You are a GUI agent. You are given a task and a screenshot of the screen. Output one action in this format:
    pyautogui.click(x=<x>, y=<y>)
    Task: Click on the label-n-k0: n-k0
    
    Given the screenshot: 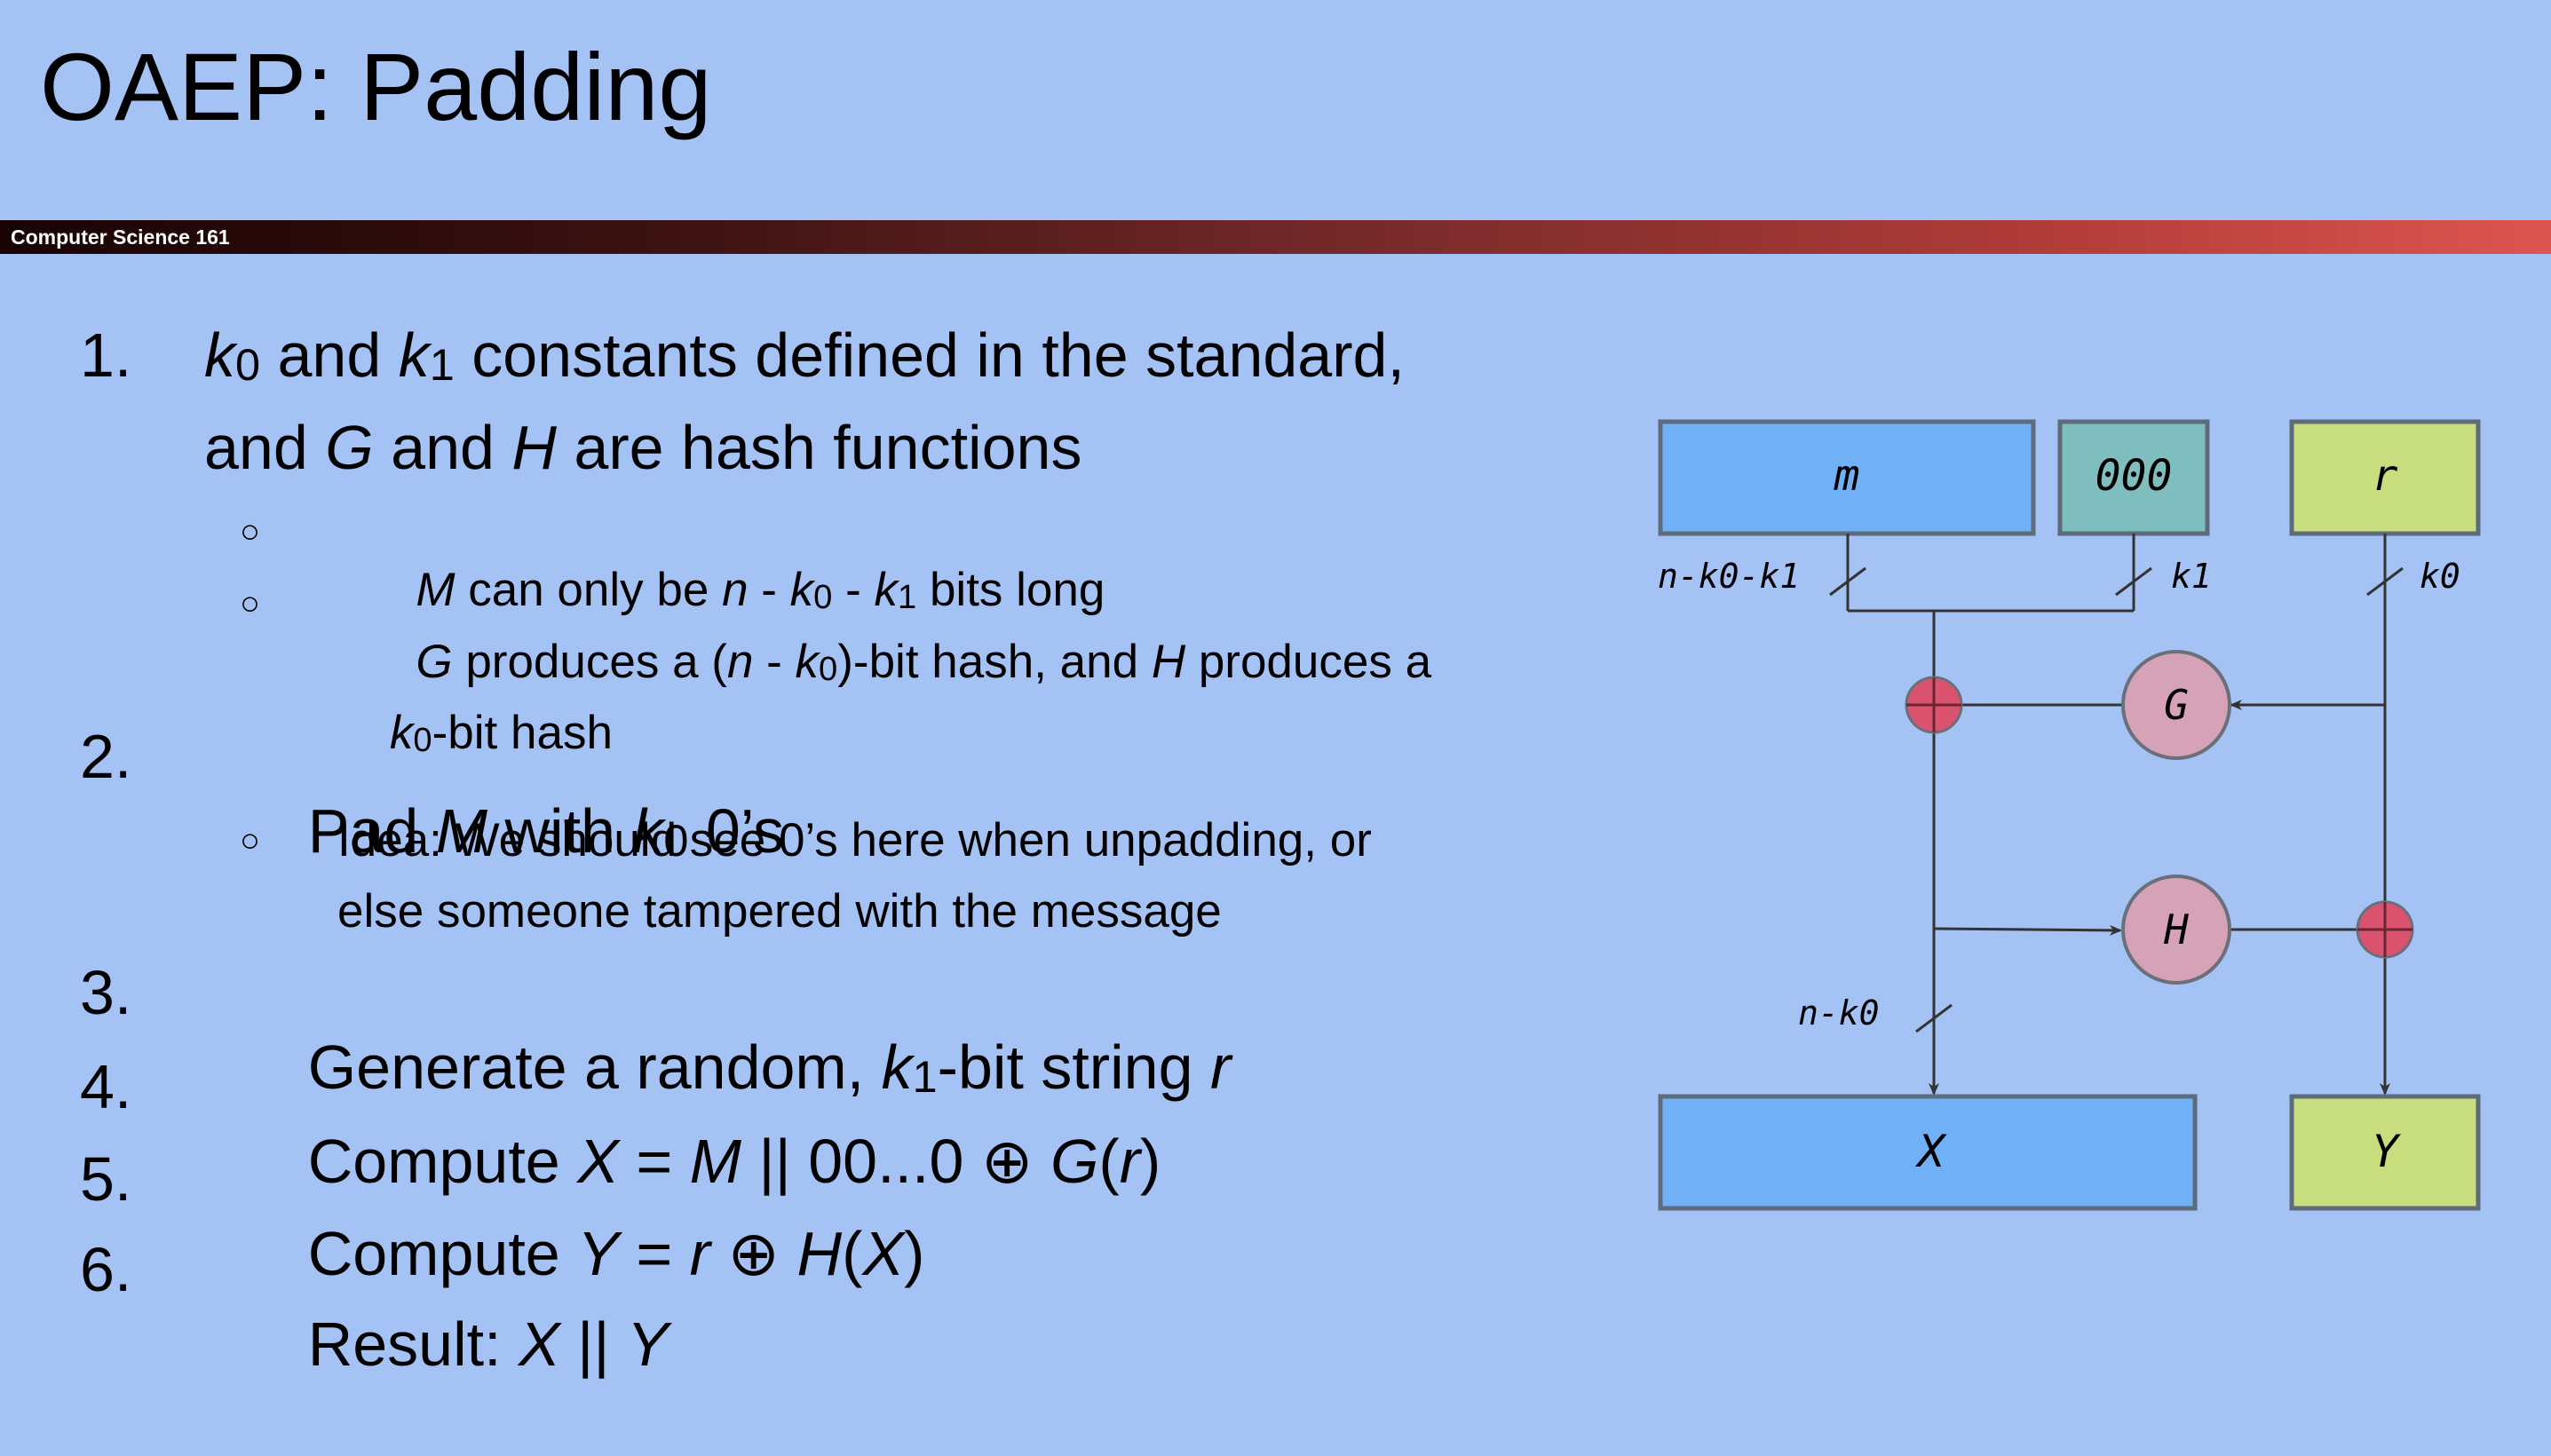 What is the action you would take?
    pyautogui.click(x=1839, y=1013)
    